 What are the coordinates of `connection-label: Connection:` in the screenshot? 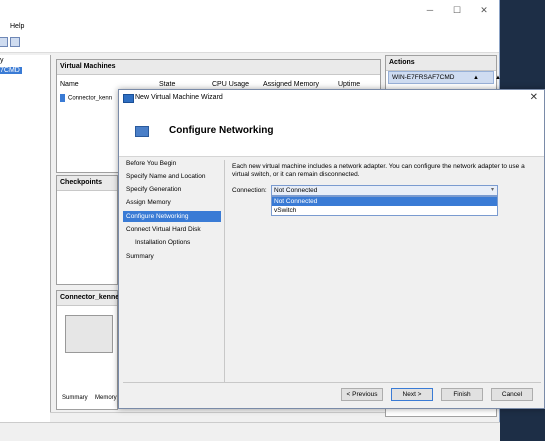 It's located at (249, 190).